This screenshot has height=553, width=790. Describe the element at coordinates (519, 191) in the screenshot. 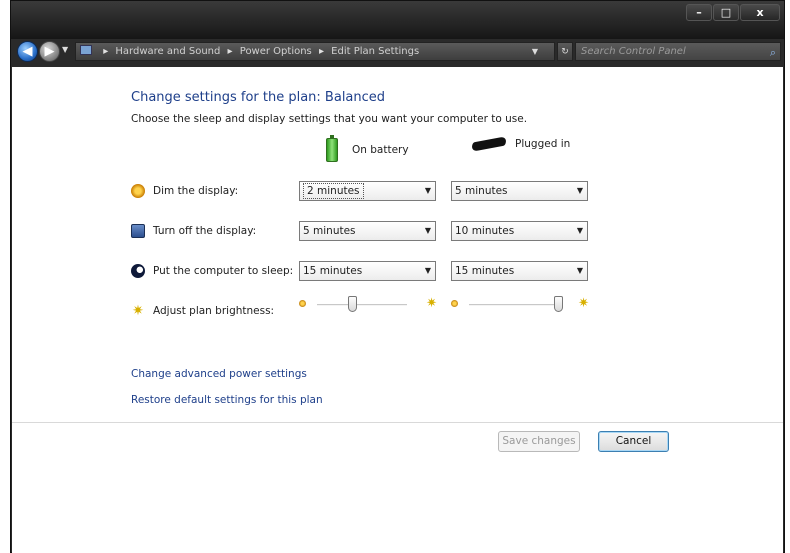

I see `dim-display-plugged-select: 5 minutes ▼` at that location.